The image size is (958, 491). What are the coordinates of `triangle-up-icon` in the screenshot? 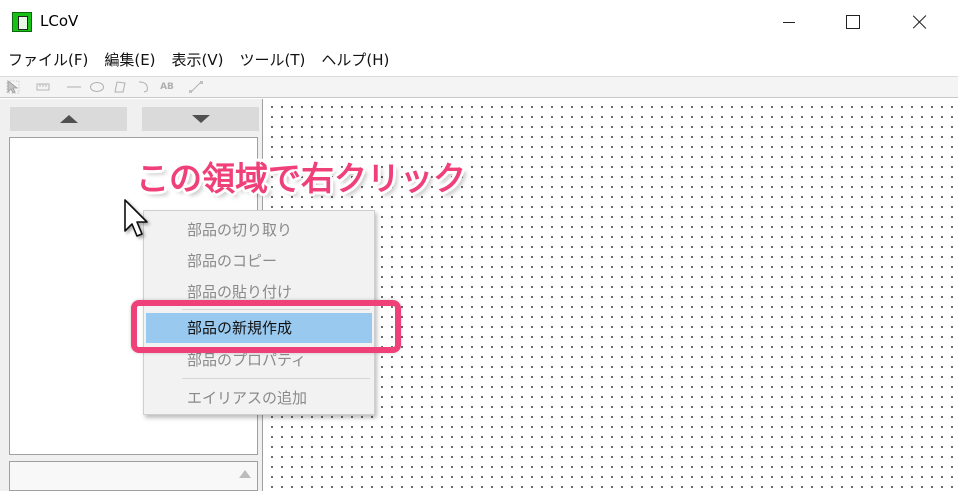 It's located at (68, 119).